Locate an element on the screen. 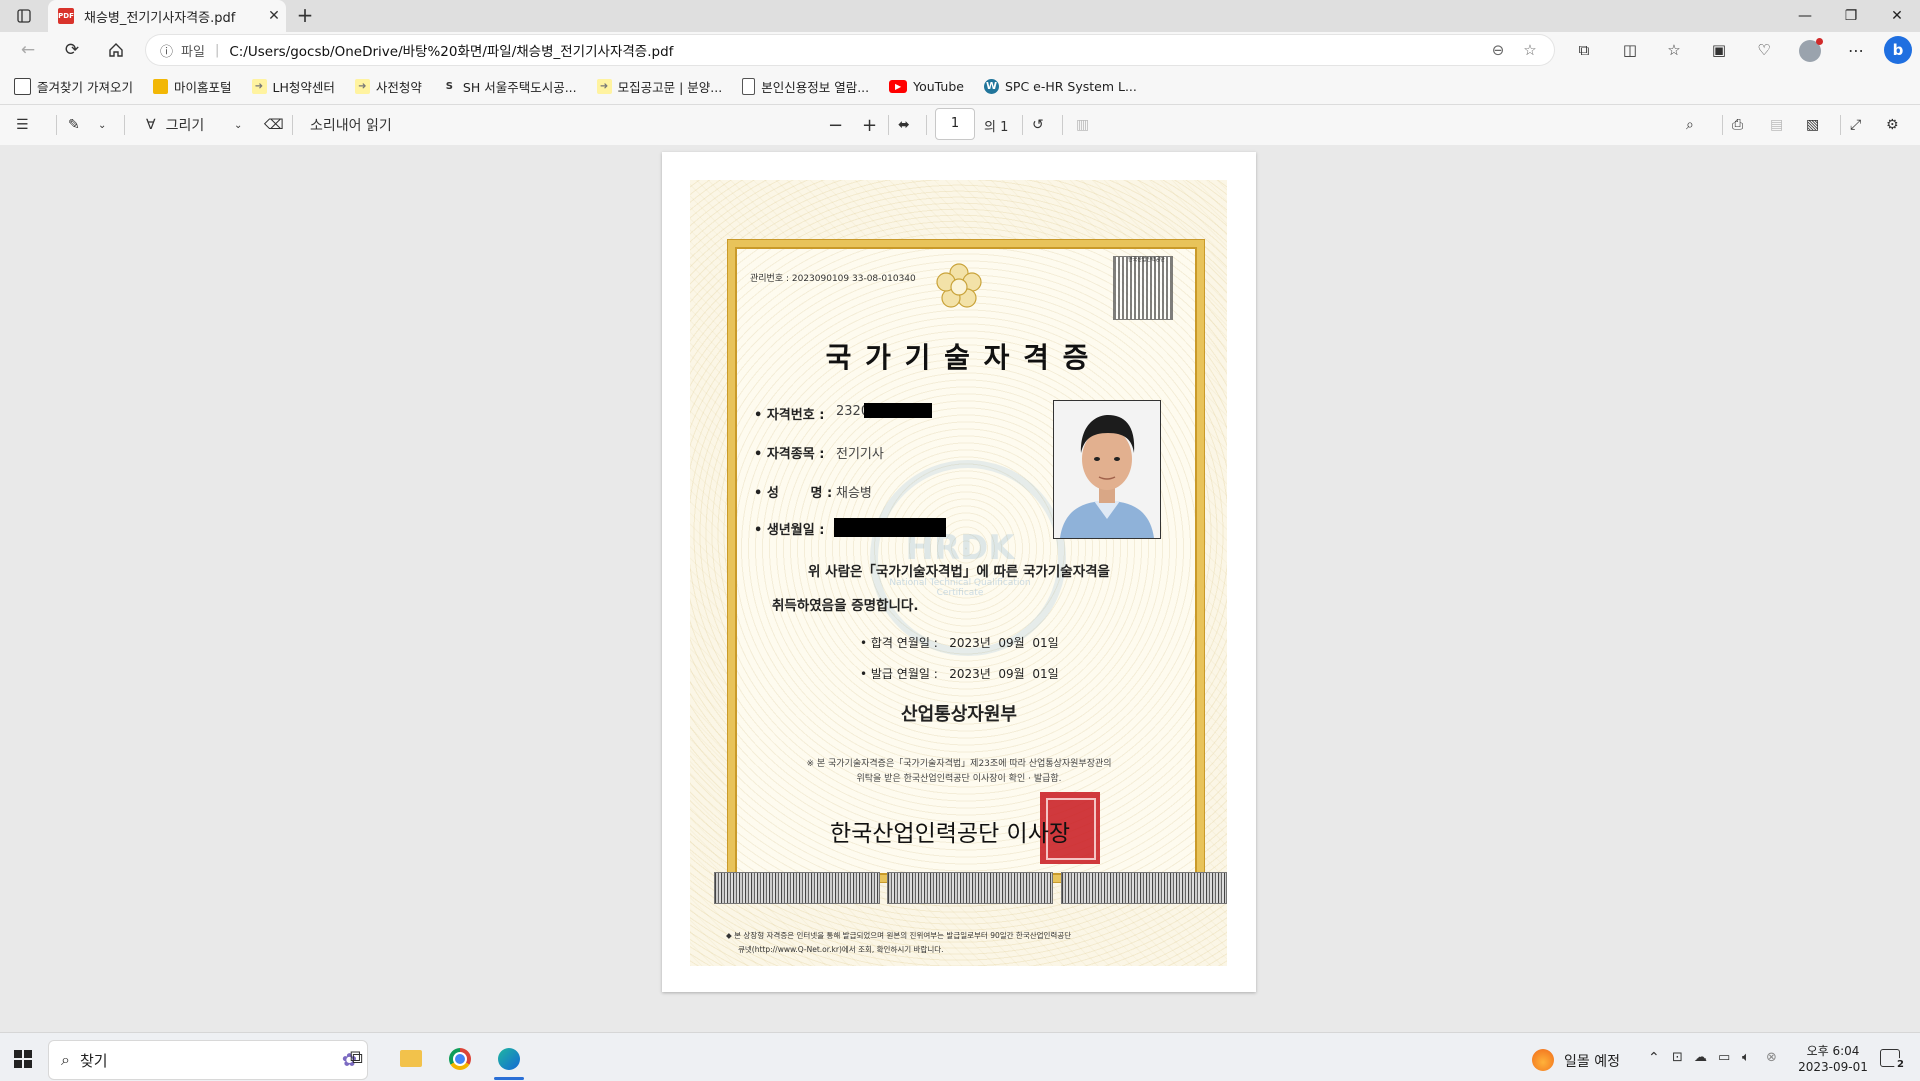  taskbar-search-box: ⌕ 찾기 ✿ is located at coordinates (208, 1060).